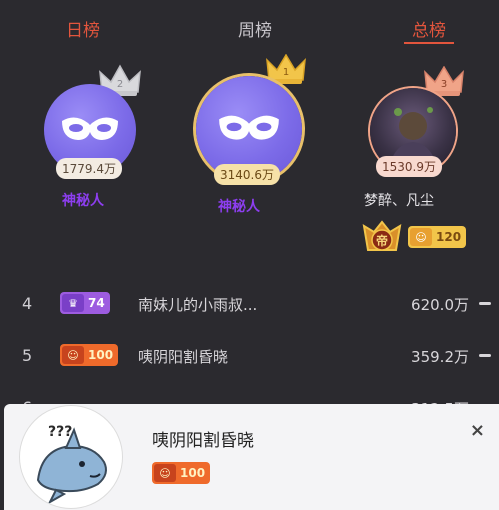 The height and width of the screenshot is (510, 499). Describe the element at coordinates (203, 441) in the screenshot. I see `card-user-name: 咦阴阳割昏晓` at that location.